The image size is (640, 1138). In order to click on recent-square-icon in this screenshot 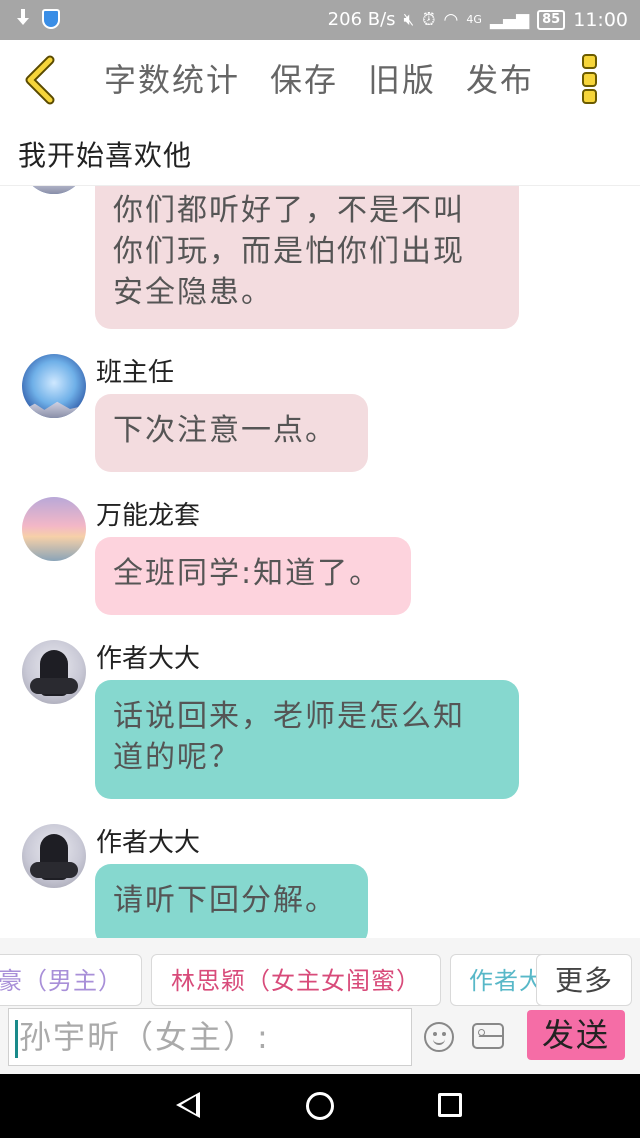, I will do `click(450, 1105)`.